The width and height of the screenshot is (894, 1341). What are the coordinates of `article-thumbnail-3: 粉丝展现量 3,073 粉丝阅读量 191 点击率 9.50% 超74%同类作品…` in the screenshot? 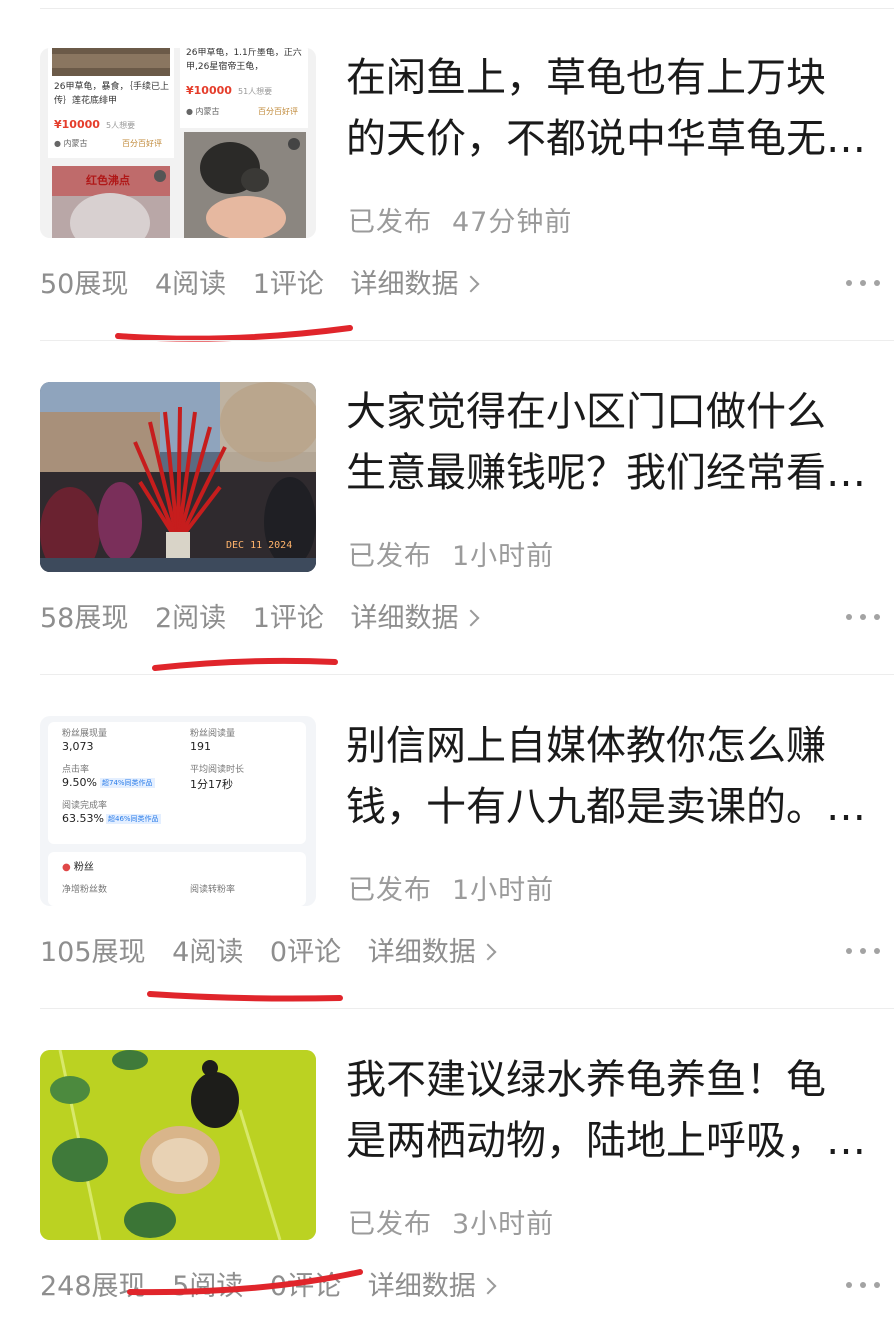 It's located at (178, 811).